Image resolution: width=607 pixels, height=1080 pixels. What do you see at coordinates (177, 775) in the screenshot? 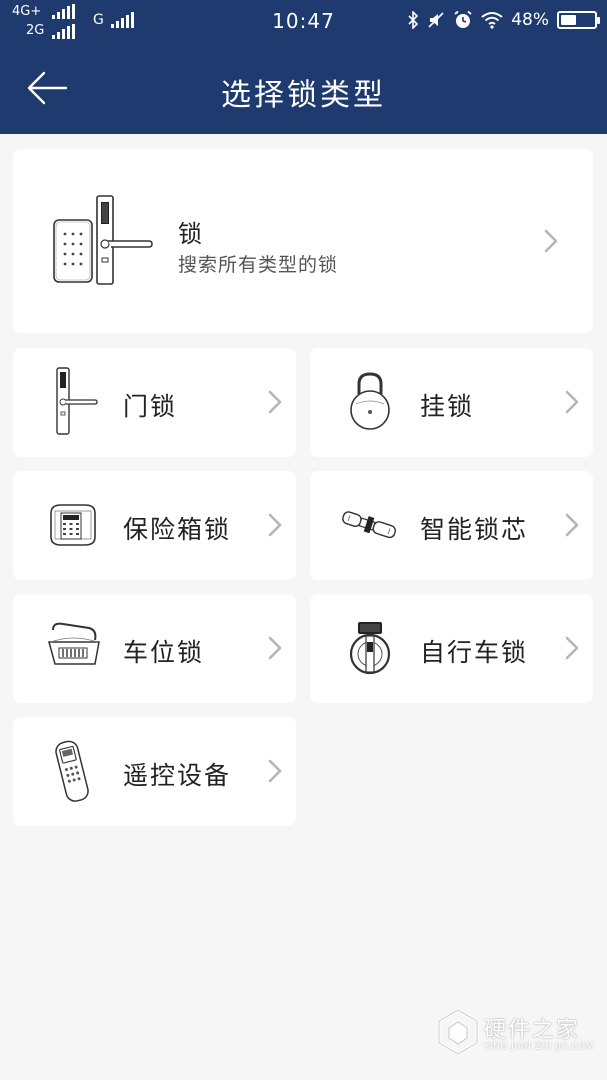
I see `category-label: 遥控设备` at bounding box center [177, 775].